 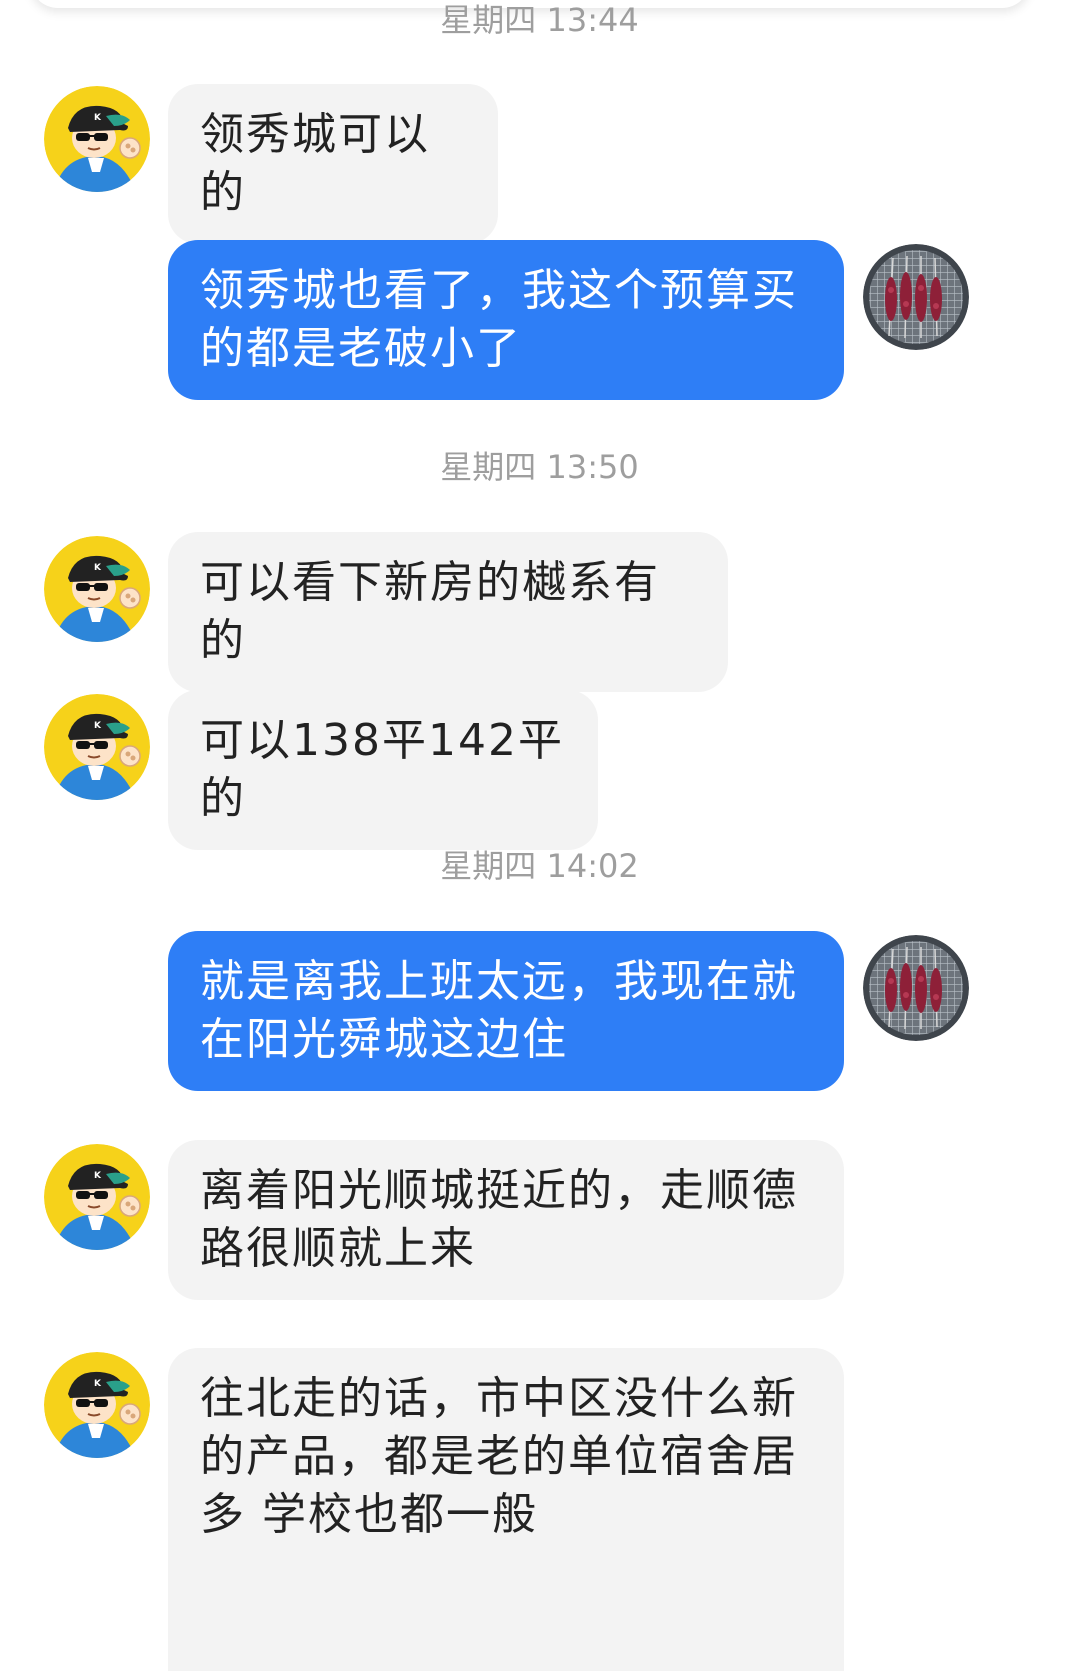 I want to click on timestamp: 星期四 14:02, so click(x=539, y=866).